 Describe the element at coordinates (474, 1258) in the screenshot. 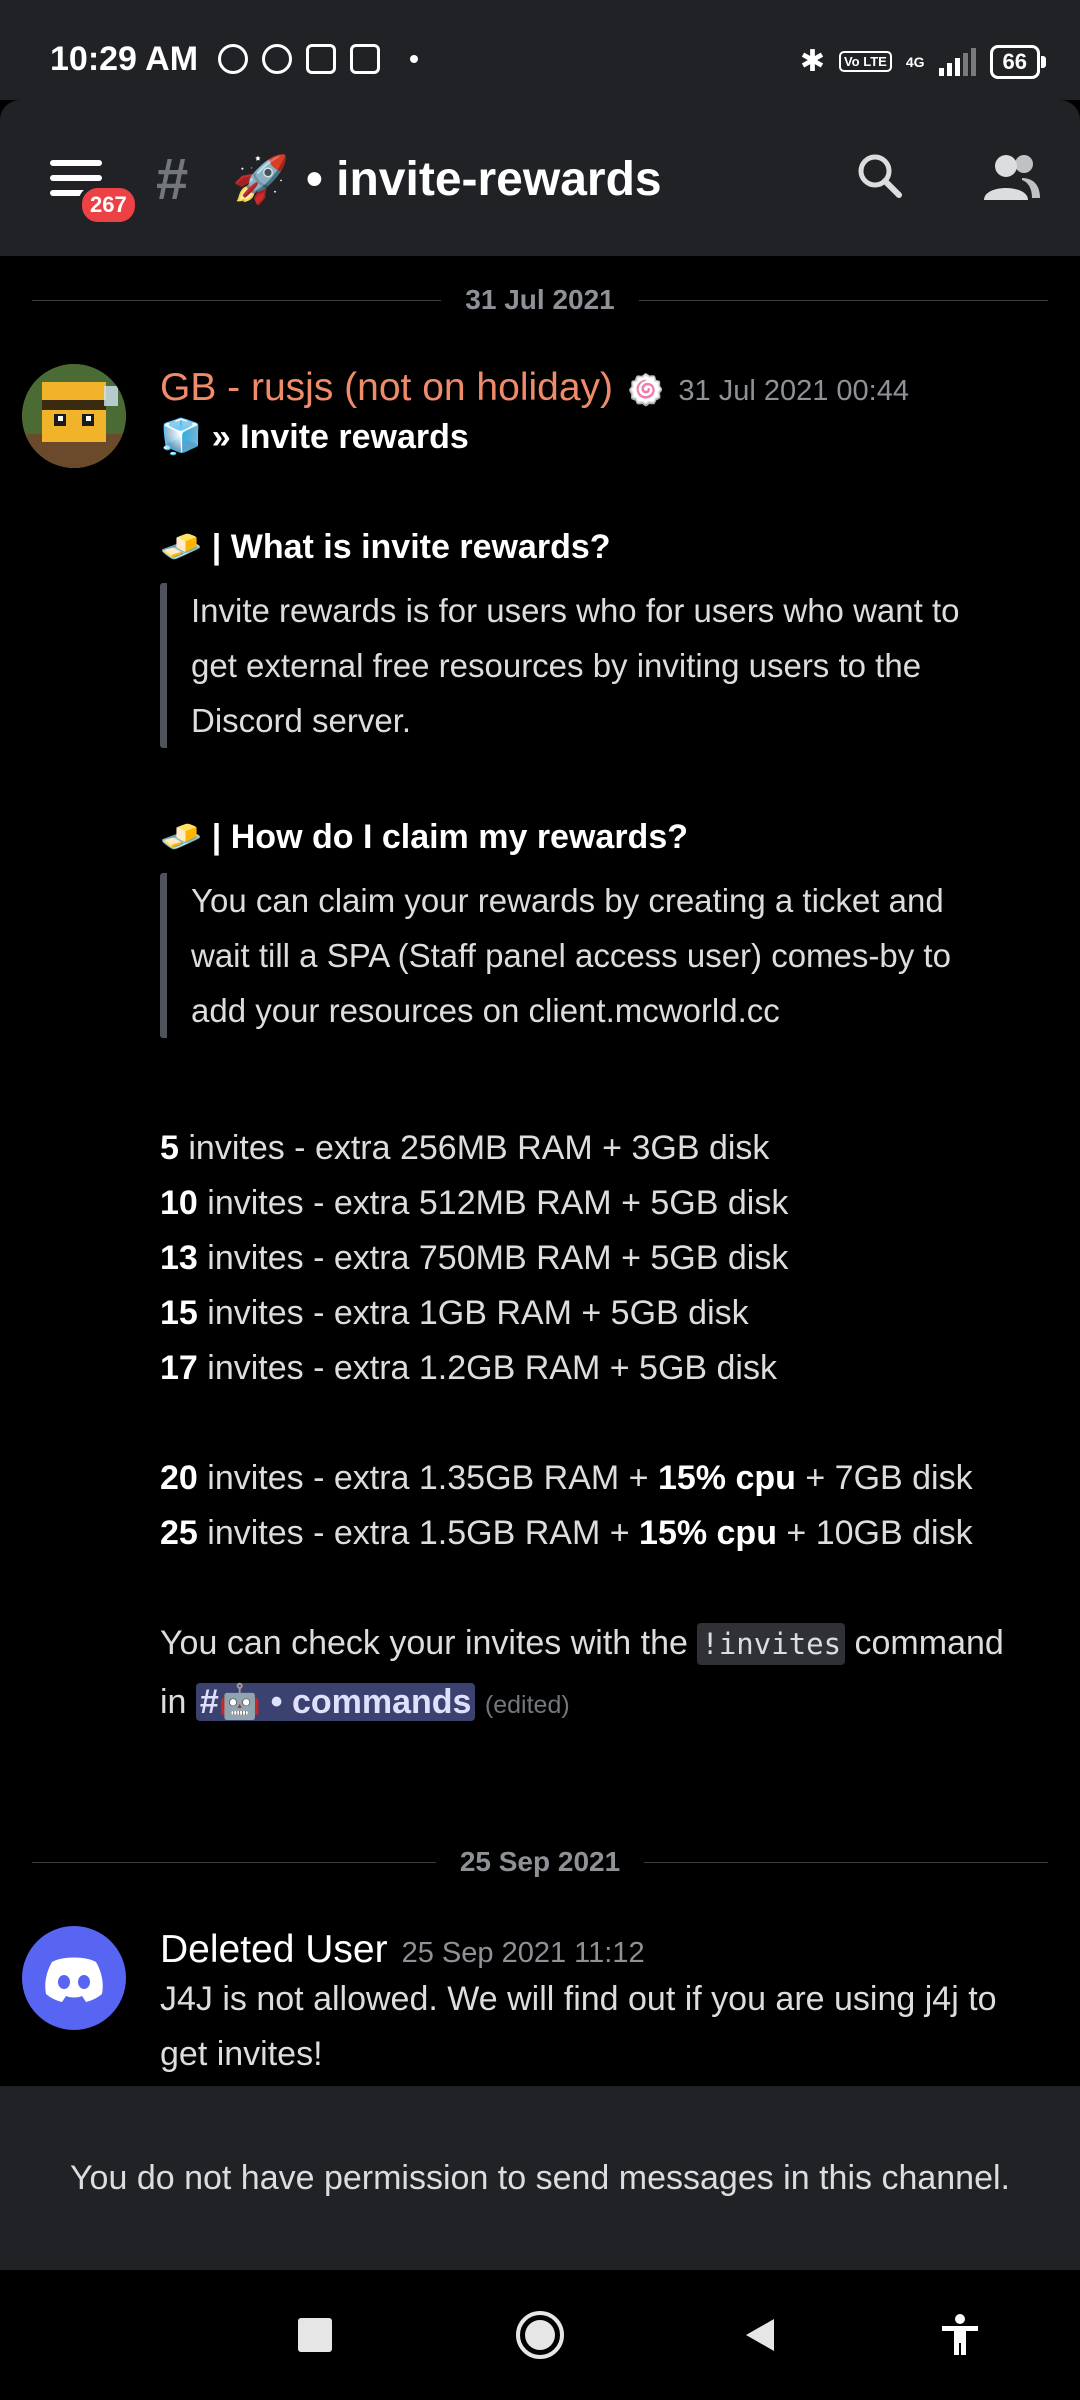

I see `tier-line: 13 invites - extra 750MB RAM + 5GB disk` at that location.